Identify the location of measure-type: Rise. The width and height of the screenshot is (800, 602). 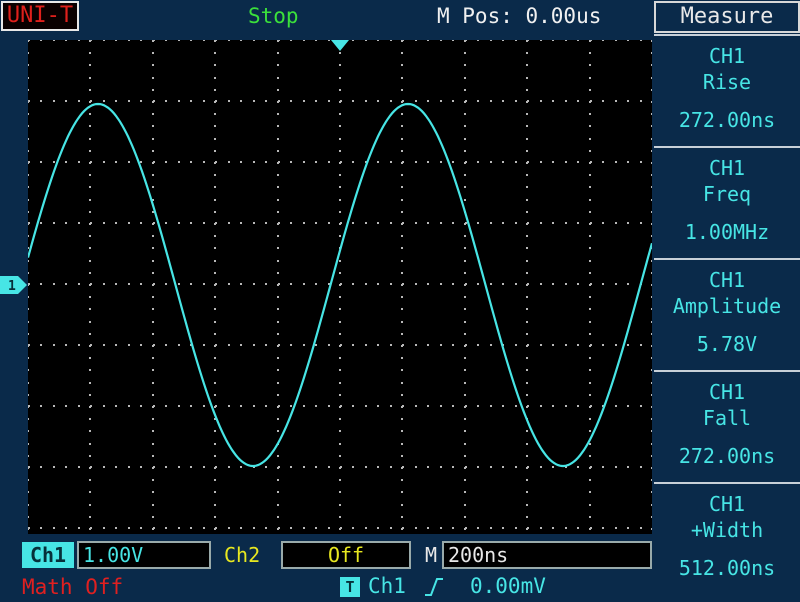
(727, 82).